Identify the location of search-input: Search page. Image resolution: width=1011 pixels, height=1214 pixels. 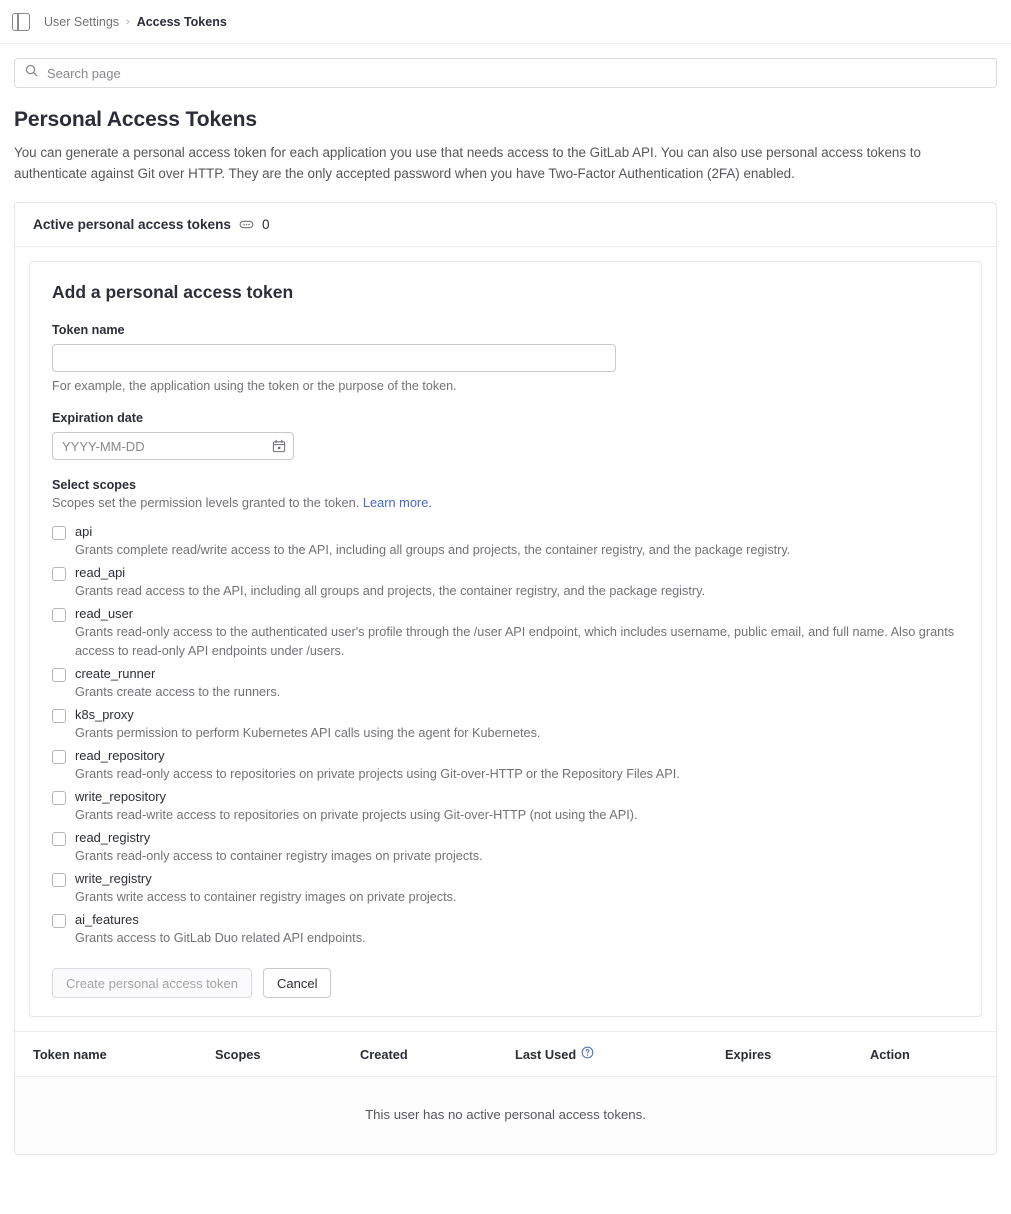
(505, 73).